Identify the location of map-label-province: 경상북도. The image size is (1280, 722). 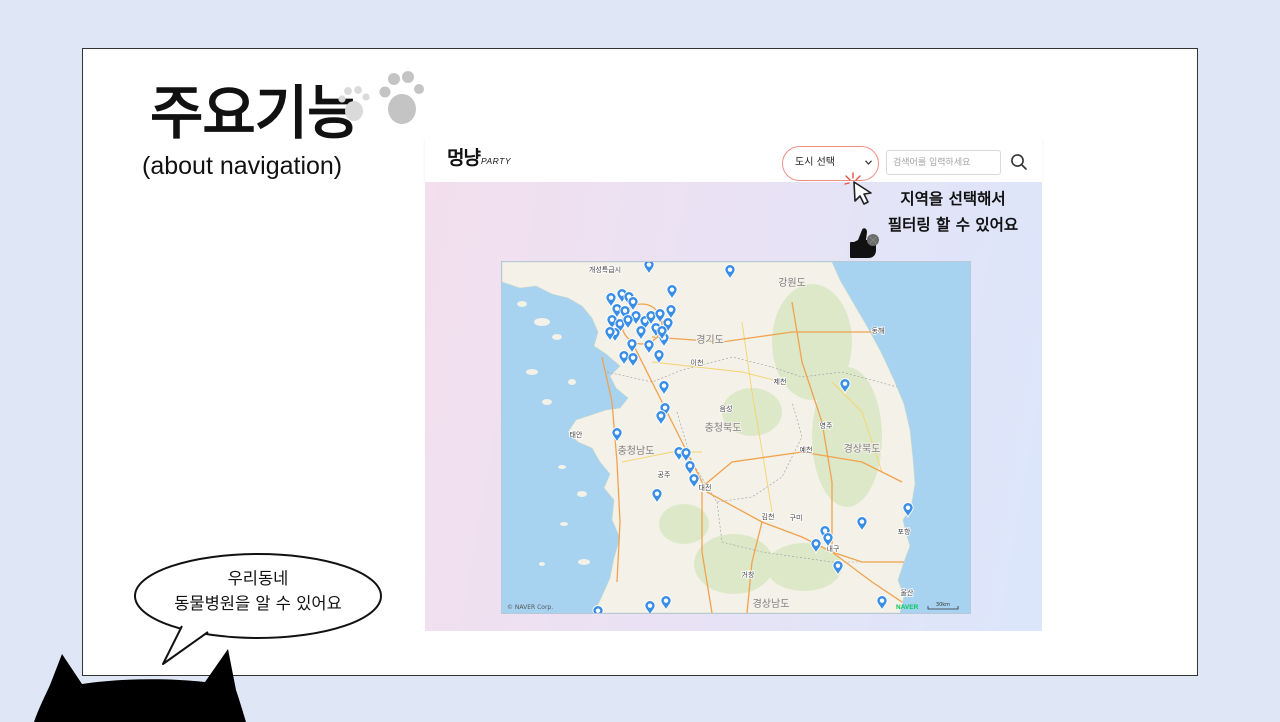
(862, 448).